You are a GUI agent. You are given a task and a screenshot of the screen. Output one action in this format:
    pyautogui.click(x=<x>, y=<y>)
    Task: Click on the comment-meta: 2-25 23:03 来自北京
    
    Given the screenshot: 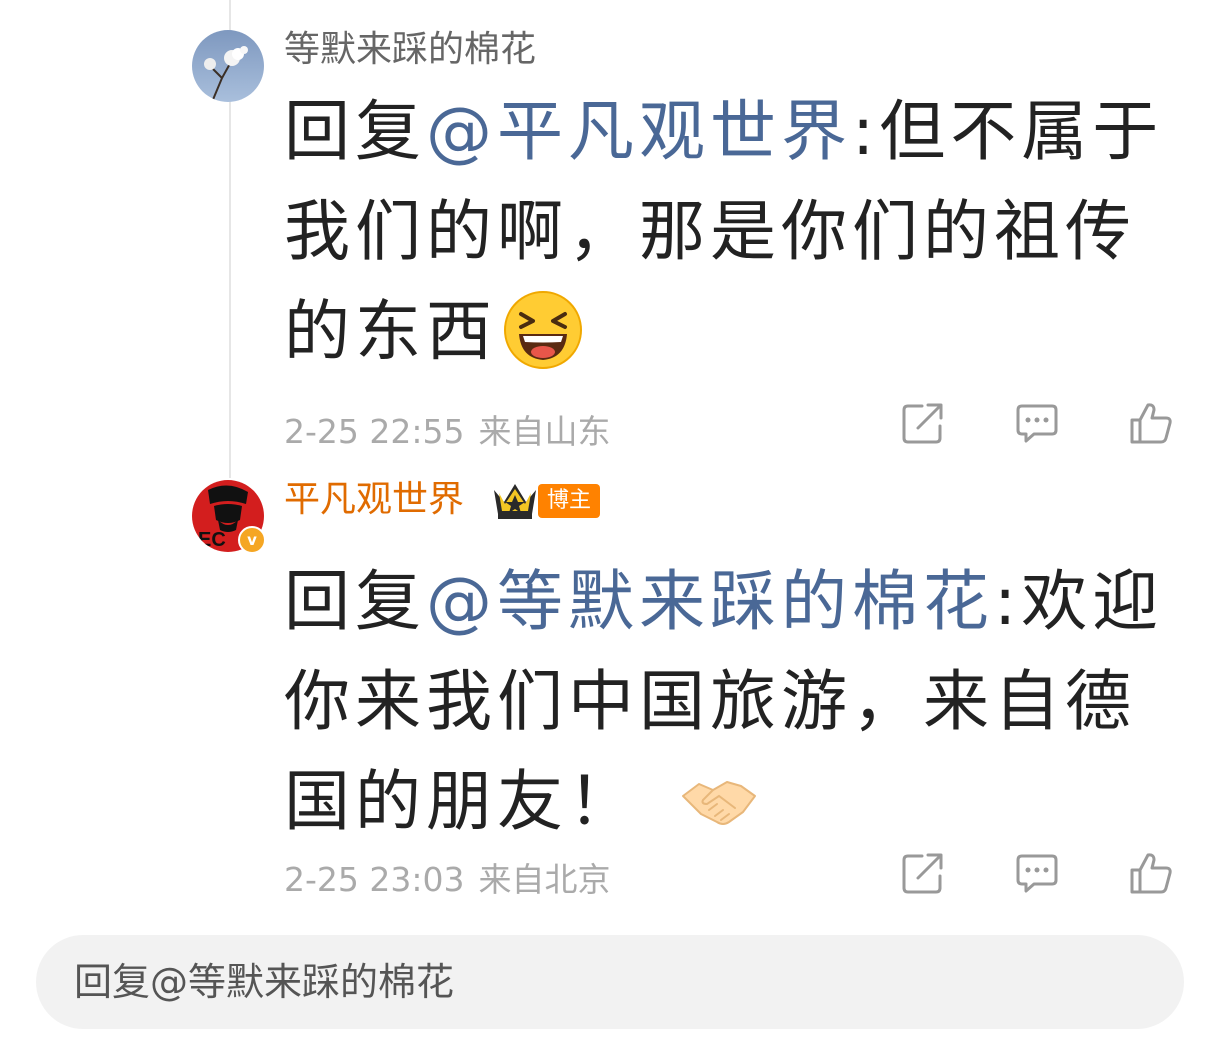 What is the action you would take?
    pyautogui.click(x=454, y=880)
    